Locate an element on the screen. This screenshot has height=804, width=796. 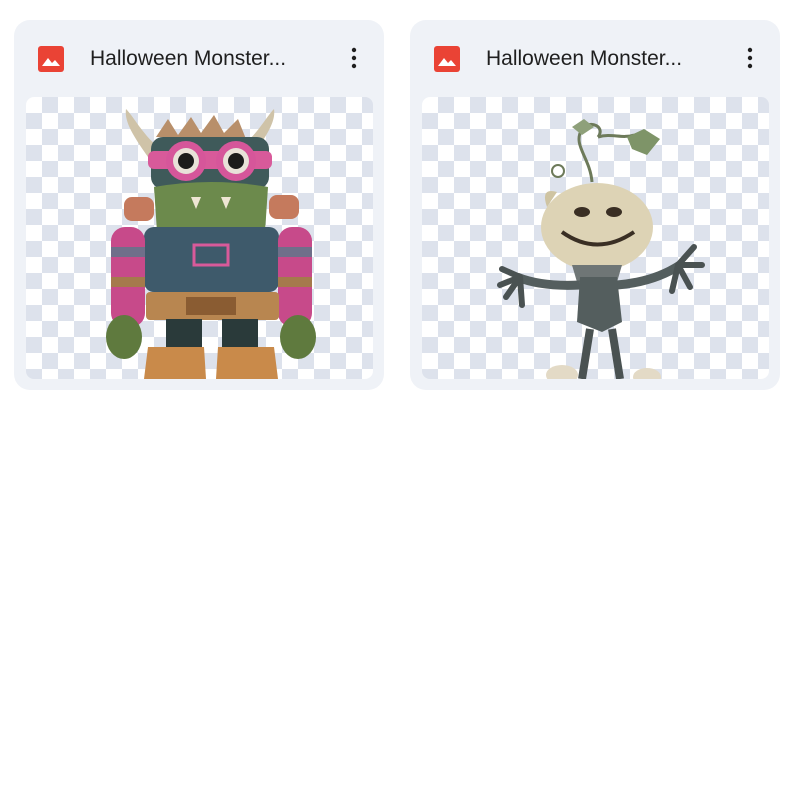
scarecrow-thumbnail-image is located at coordinates (601, 249).